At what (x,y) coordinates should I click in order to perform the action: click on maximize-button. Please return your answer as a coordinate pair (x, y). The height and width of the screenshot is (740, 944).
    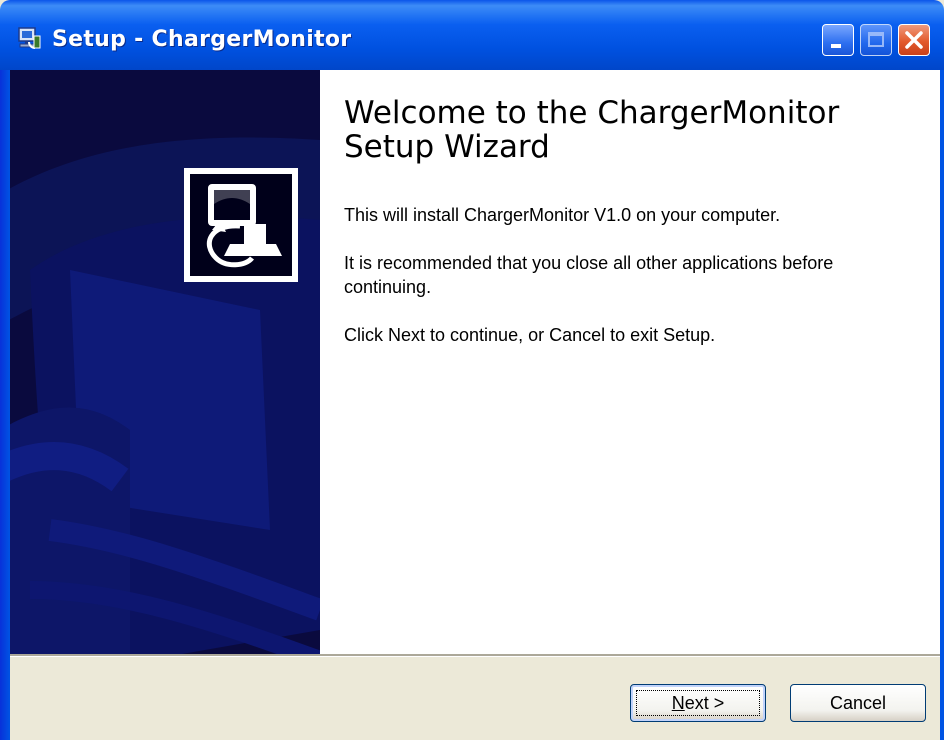
    Looking at the image, I should click on (876, 40).